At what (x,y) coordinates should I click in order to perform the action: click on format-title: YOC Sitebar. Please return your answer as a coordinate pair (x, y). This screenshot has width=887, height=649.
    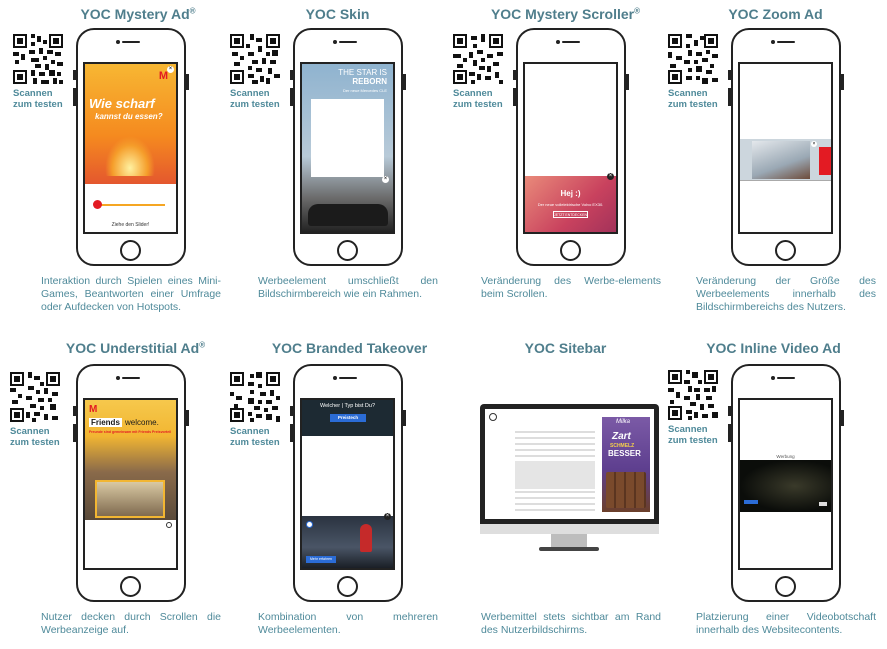
    Looking at the image, I should click on (565, 348).